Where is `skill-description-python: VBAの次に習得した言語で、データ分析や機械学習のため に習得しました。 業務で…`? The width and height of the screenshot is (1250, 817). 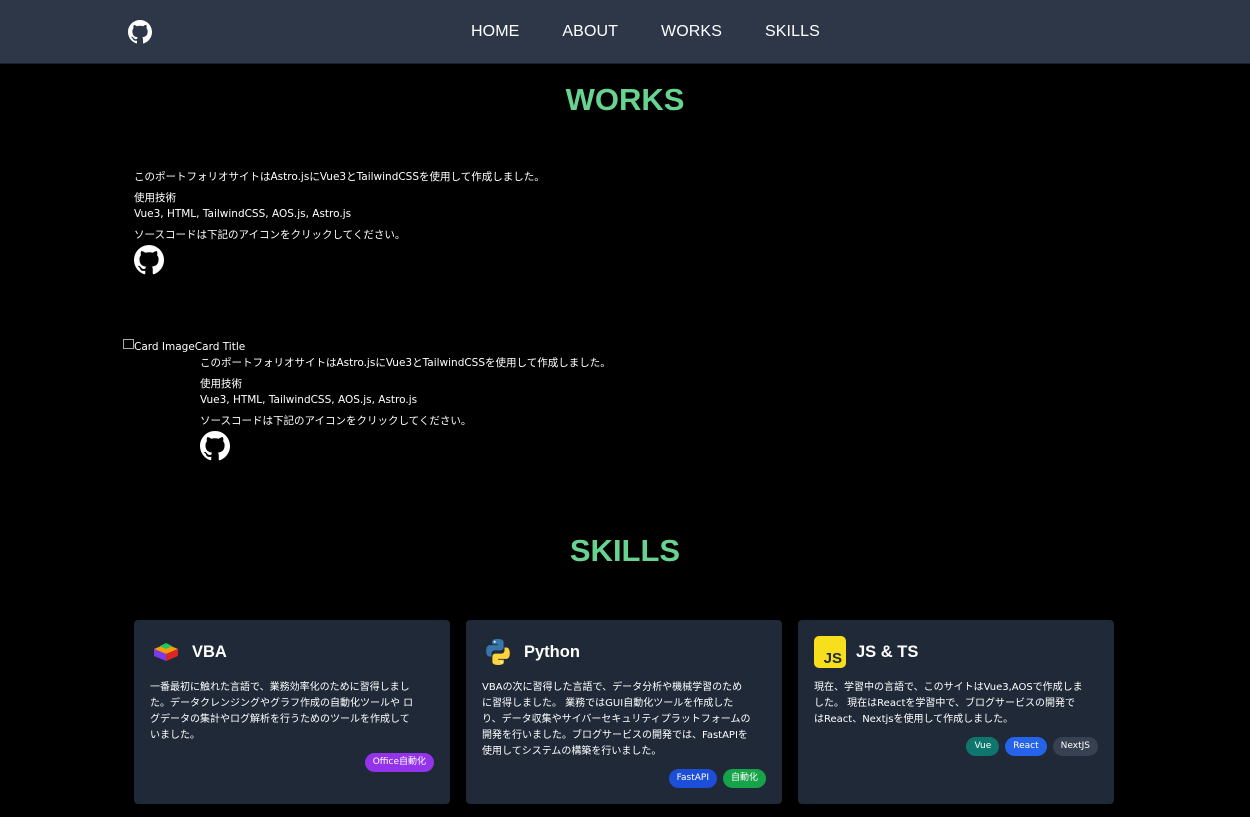
skill-description-python: VBAの次に習得した言語で、データ分析や機械学習のため に習得しました。 業務で… is located at coordinates (624, 720).